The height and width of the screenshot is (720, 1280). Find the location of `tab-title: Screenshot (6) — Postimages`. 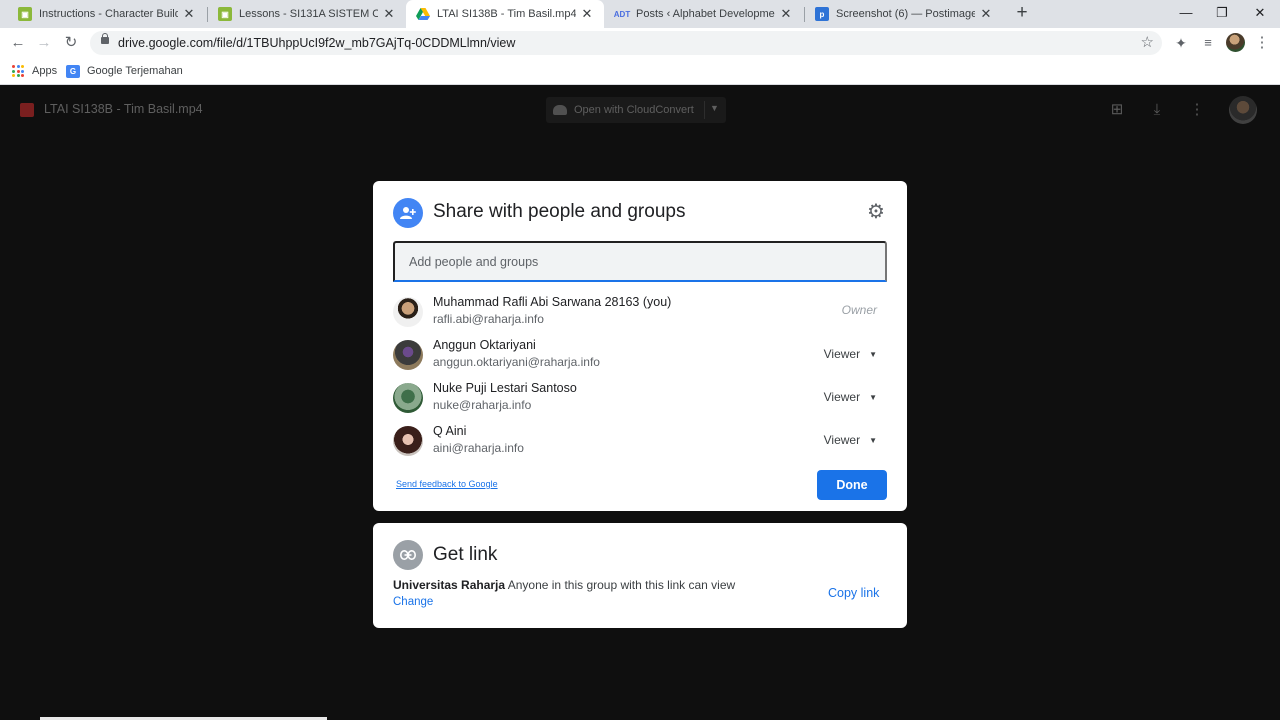

tab-title: Screenshot (6) — Postimages is located at coordinates (905, 14).